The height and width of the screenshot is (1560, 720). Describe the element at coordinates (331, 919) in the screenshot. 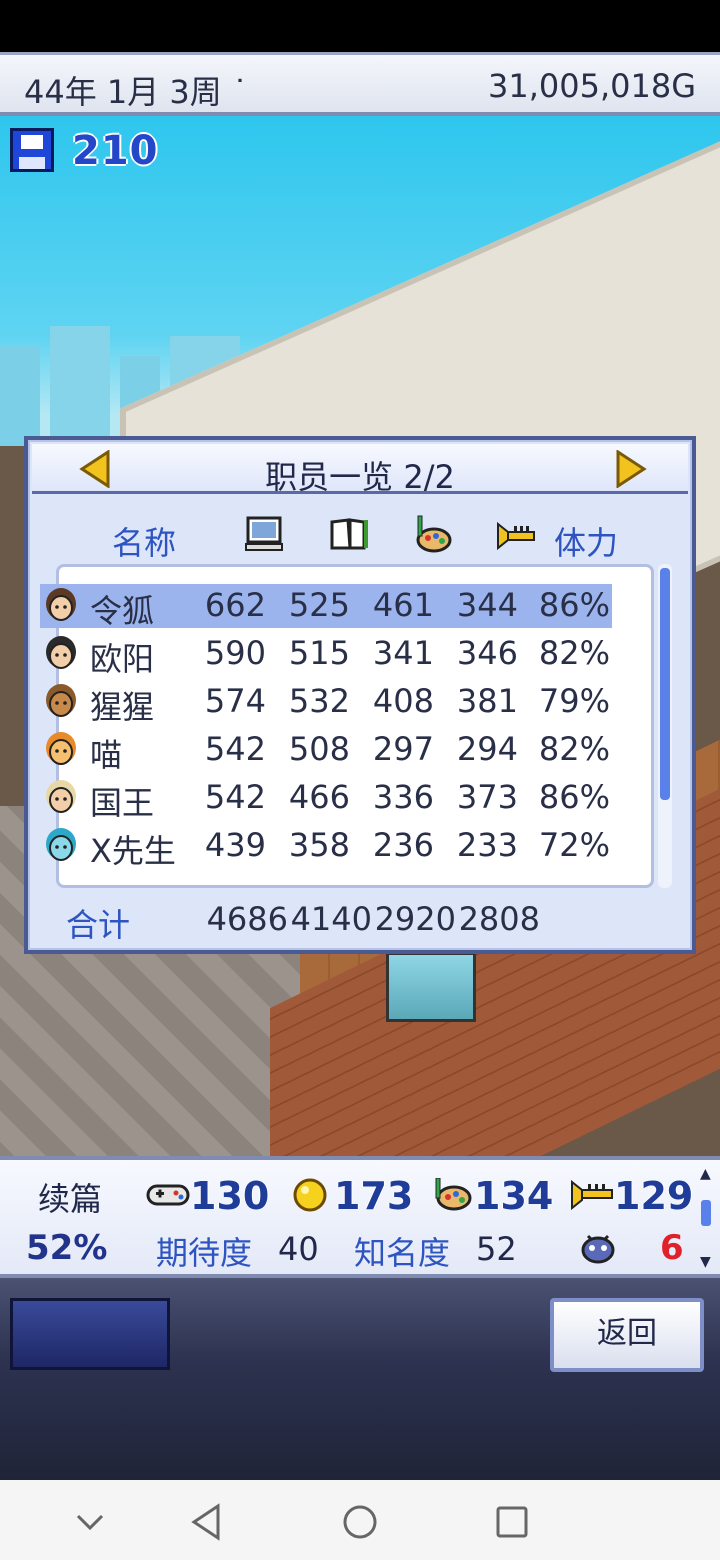

I see `total-scenario: 4140` at that location.